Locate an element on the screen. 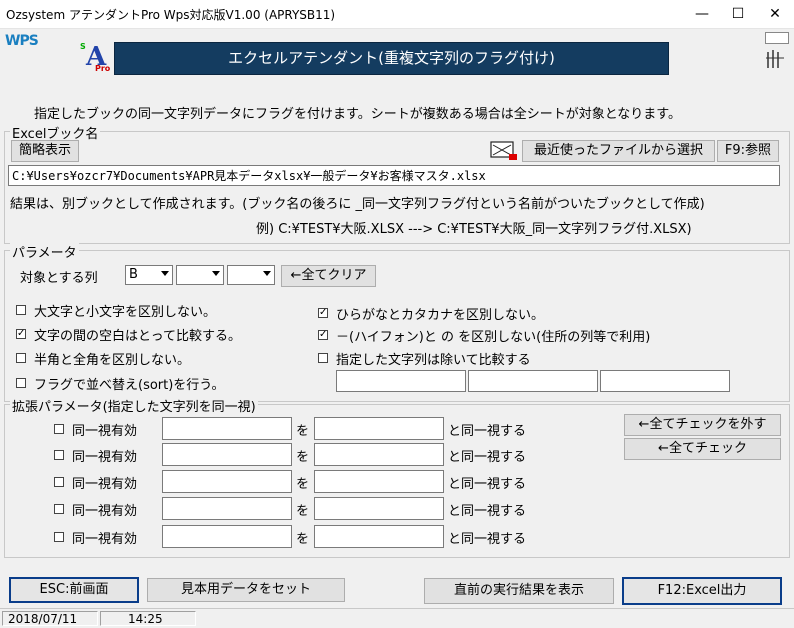 This screenshot has height=628, width=794. clear-all-columns-button: ←全てクリア is located at coordinates (328, 276).